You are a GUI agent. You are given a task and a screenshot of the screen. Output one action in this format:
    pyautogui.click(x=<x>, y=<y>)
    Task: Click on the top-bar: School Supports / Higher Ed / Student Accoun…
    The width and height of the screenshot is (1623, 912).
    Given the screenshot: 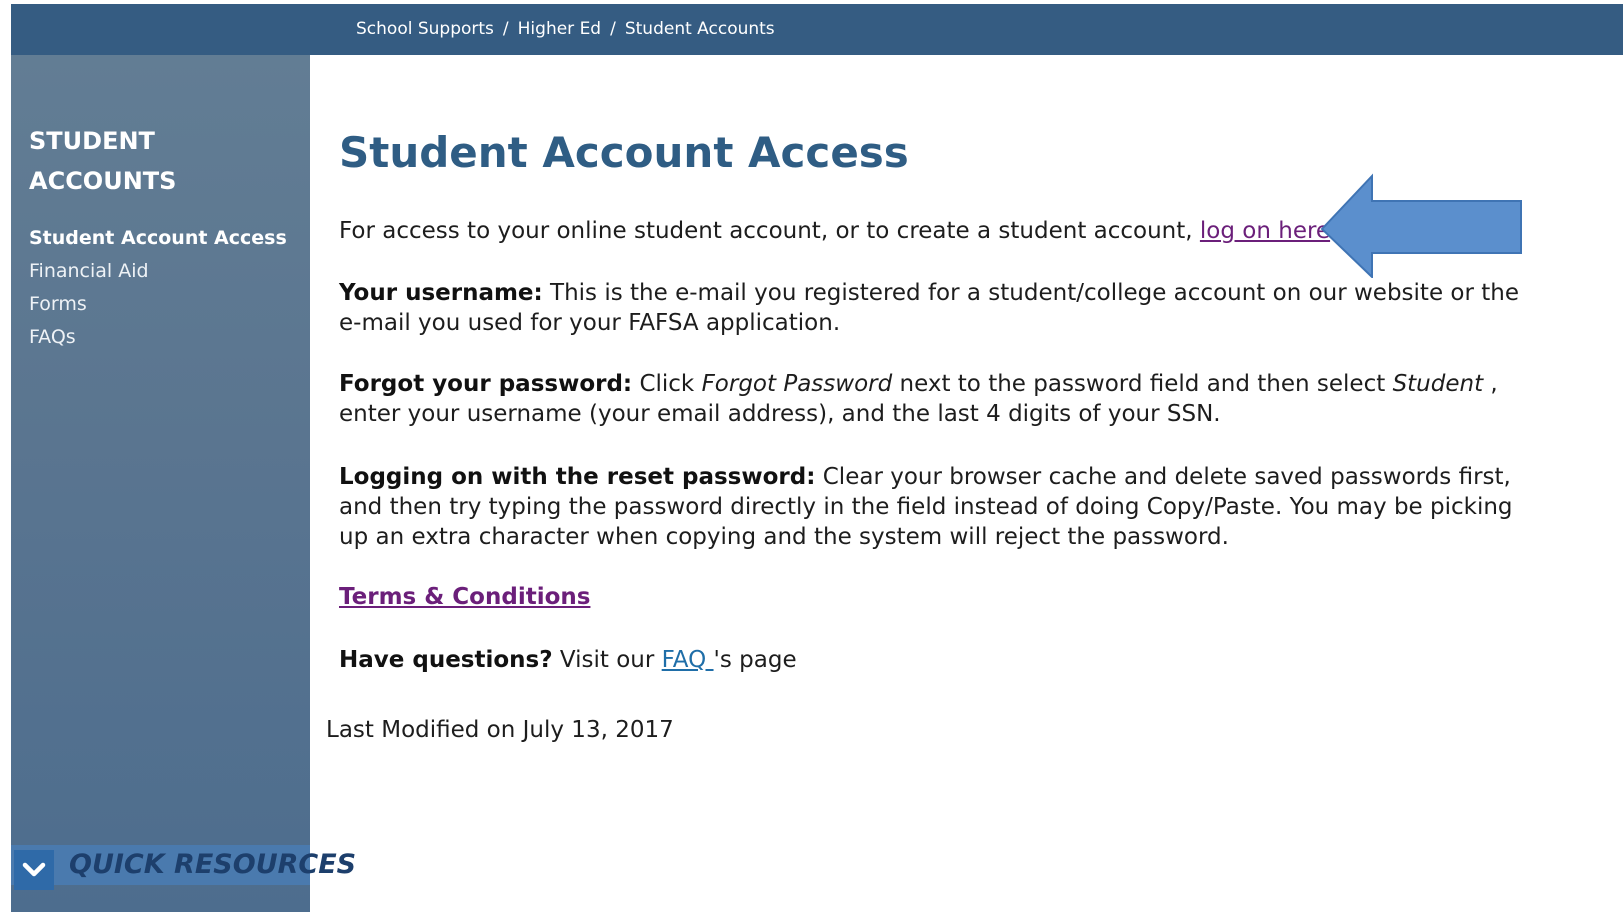 What is the action you would take?
    pyautogui.click(x=817, y=29)
    